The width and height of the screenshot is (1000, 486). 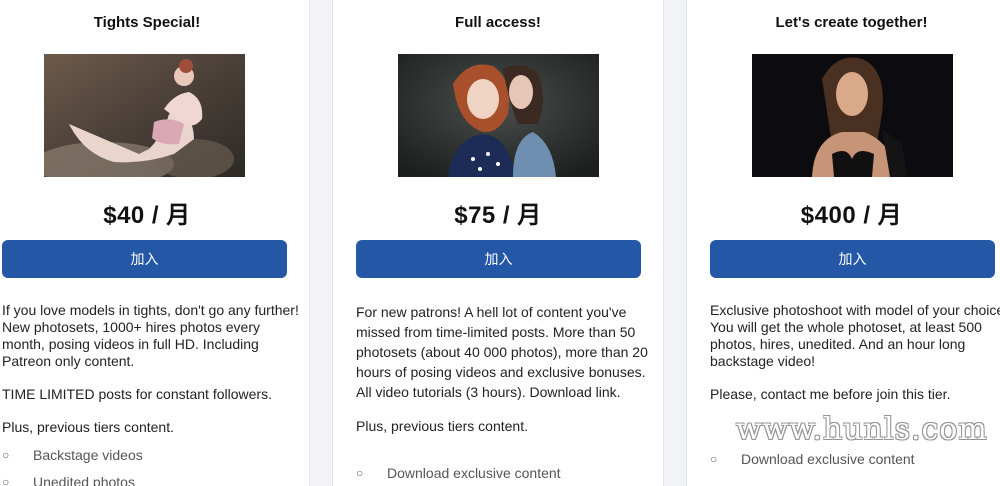 I want to click on tier-price: $75 / 月, so click(x=498, y=215).